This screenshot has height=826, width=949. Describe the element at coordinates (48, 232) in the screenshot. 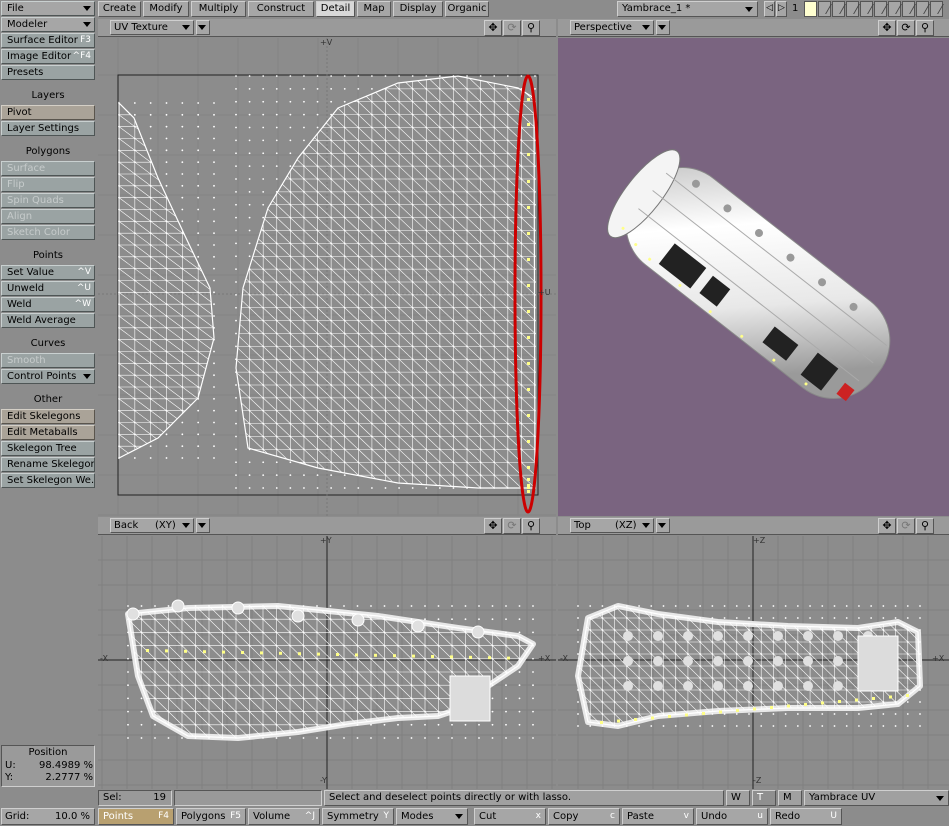

I see `sketch-color-button: Sketch Color` at that location.